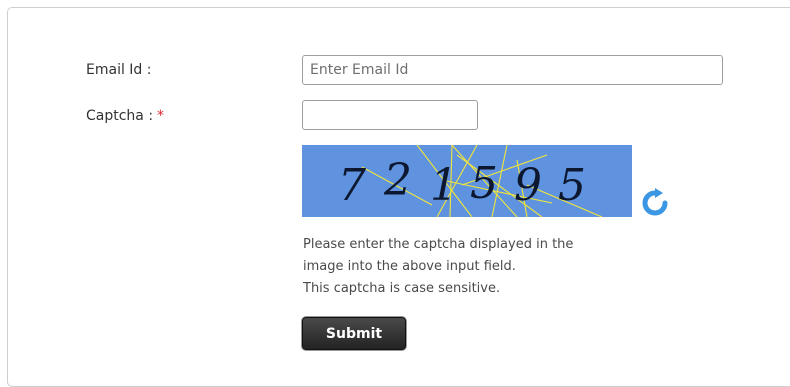 Image resolution: width=790 pixels, height=387 pixels. I want to click on required-marker: *, so click(161, 116).